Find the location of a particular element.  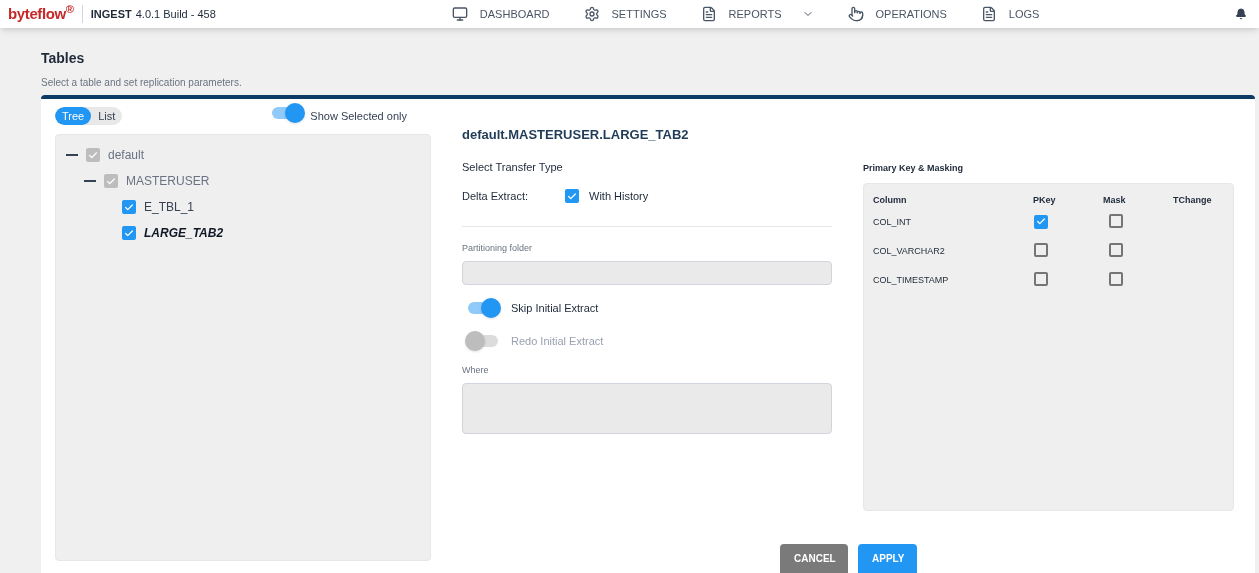

table-cell-text: COL_VARCHAR2 is located at coordinates (909, 252).